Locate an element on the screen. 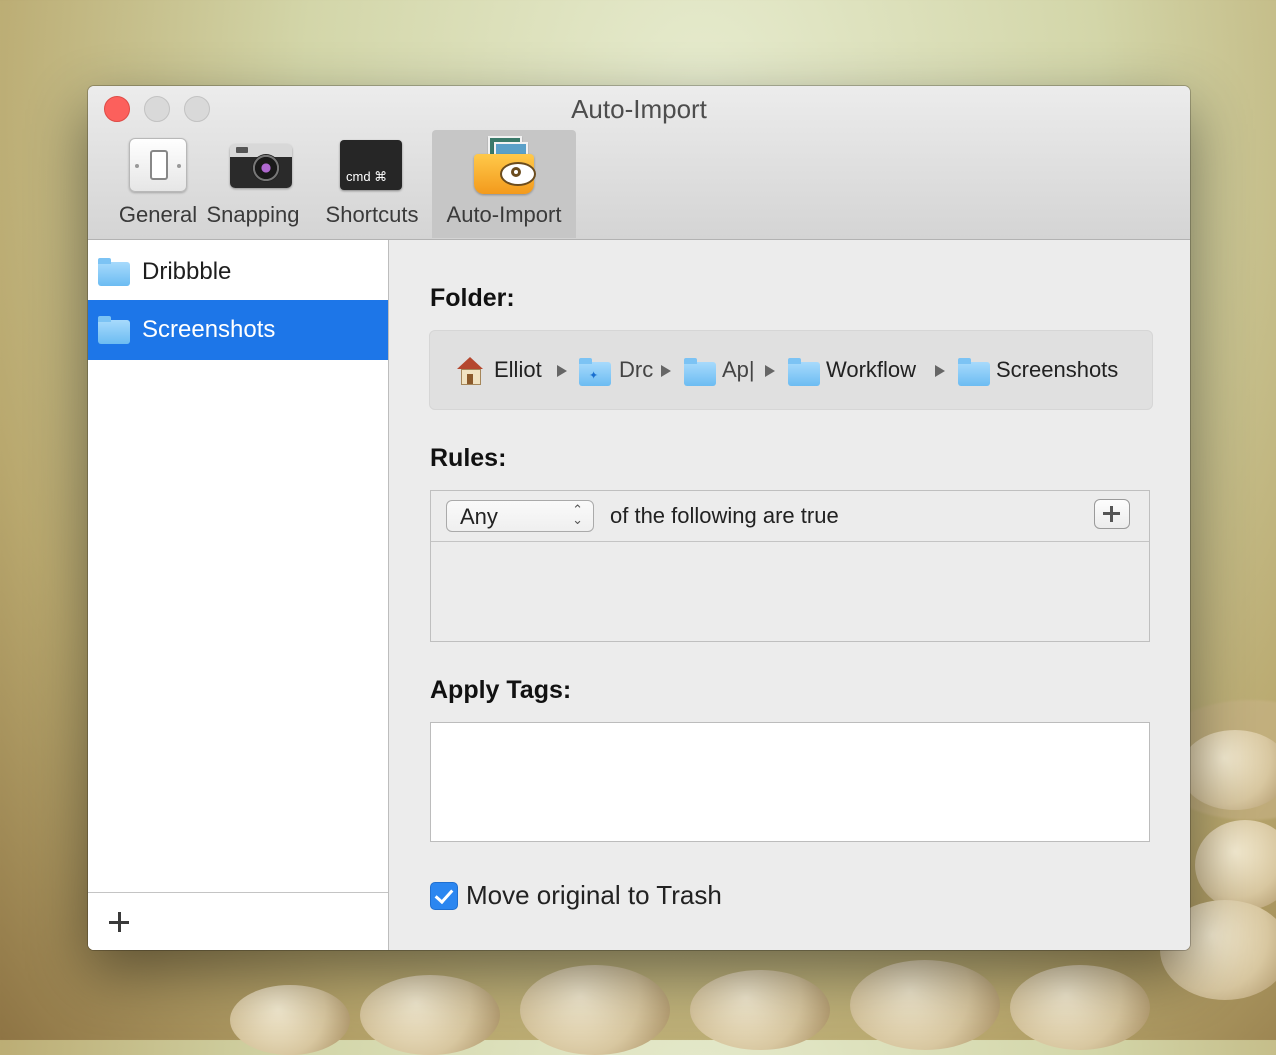 The height and width of the screenshot is (1055, 1276). folder-heading: Folder: is located at coordinates (472, 298).